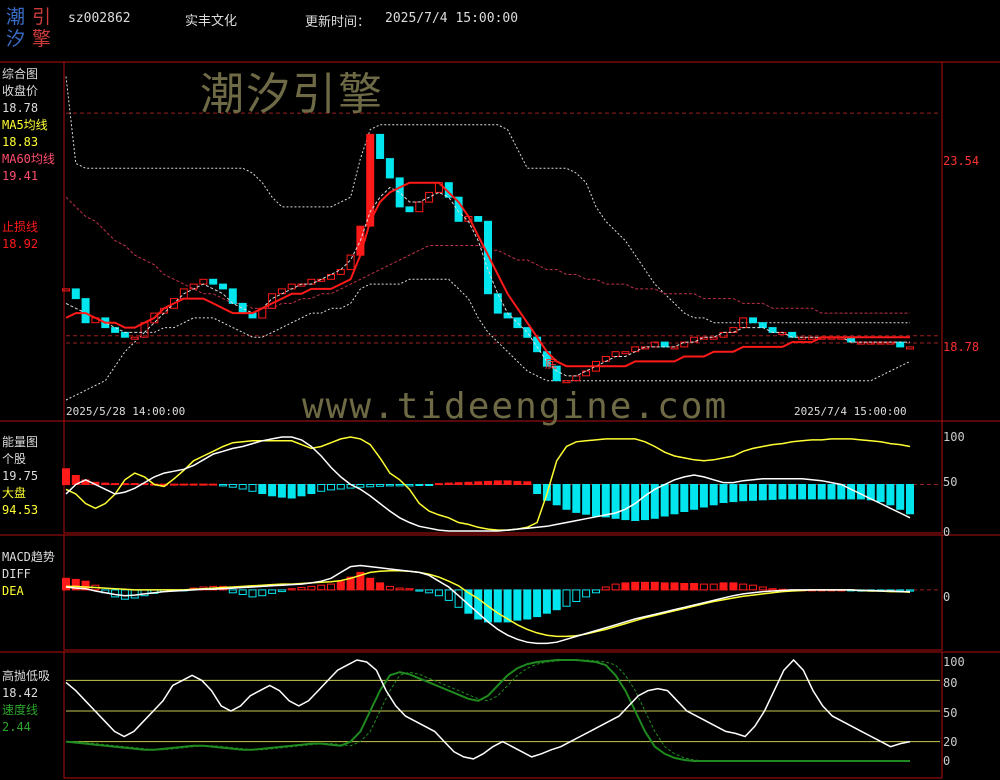  I want to click on energy-tick-0: 0, so click(947, 532).